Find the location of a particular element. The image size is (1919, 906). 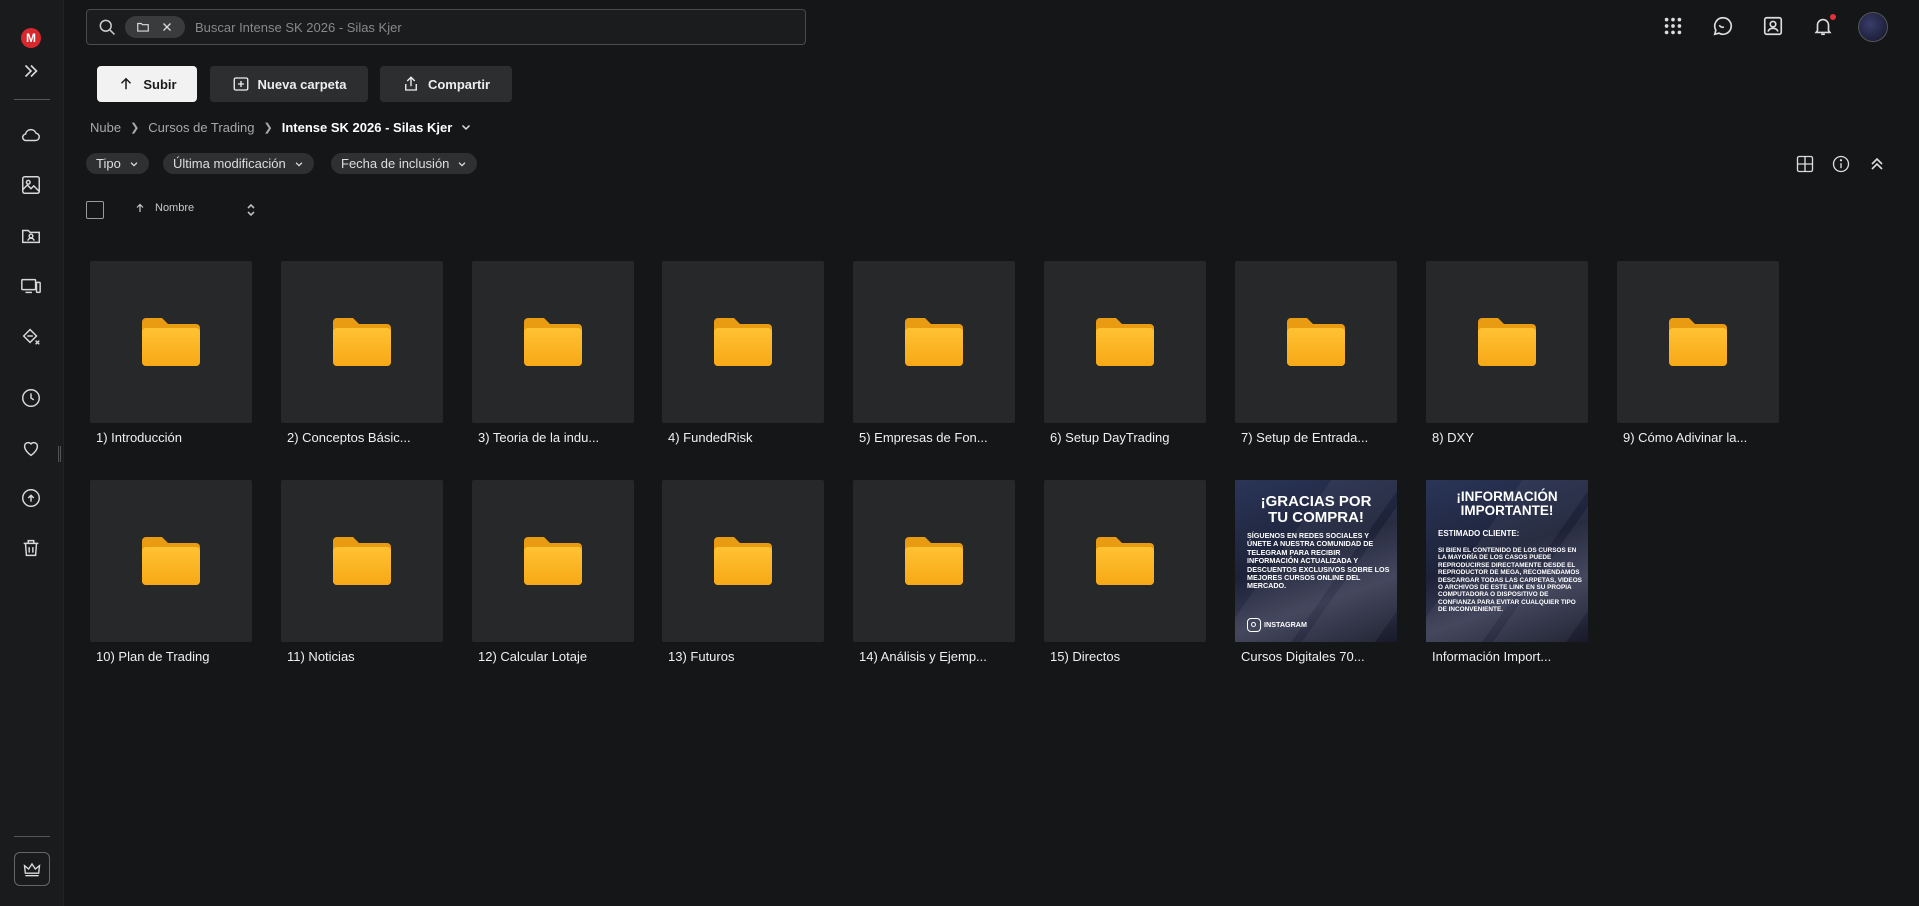

sidebar-divider is located at coordinates (32, 99).